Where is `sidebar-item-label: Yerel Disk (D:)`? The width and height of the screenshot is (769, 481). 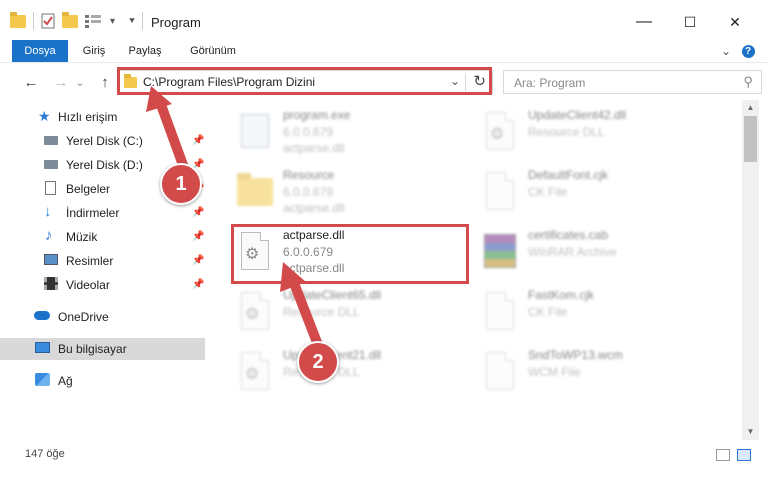 sidebar-item-label: Yerel Disk (D:) is located at coordinates (104, 165).